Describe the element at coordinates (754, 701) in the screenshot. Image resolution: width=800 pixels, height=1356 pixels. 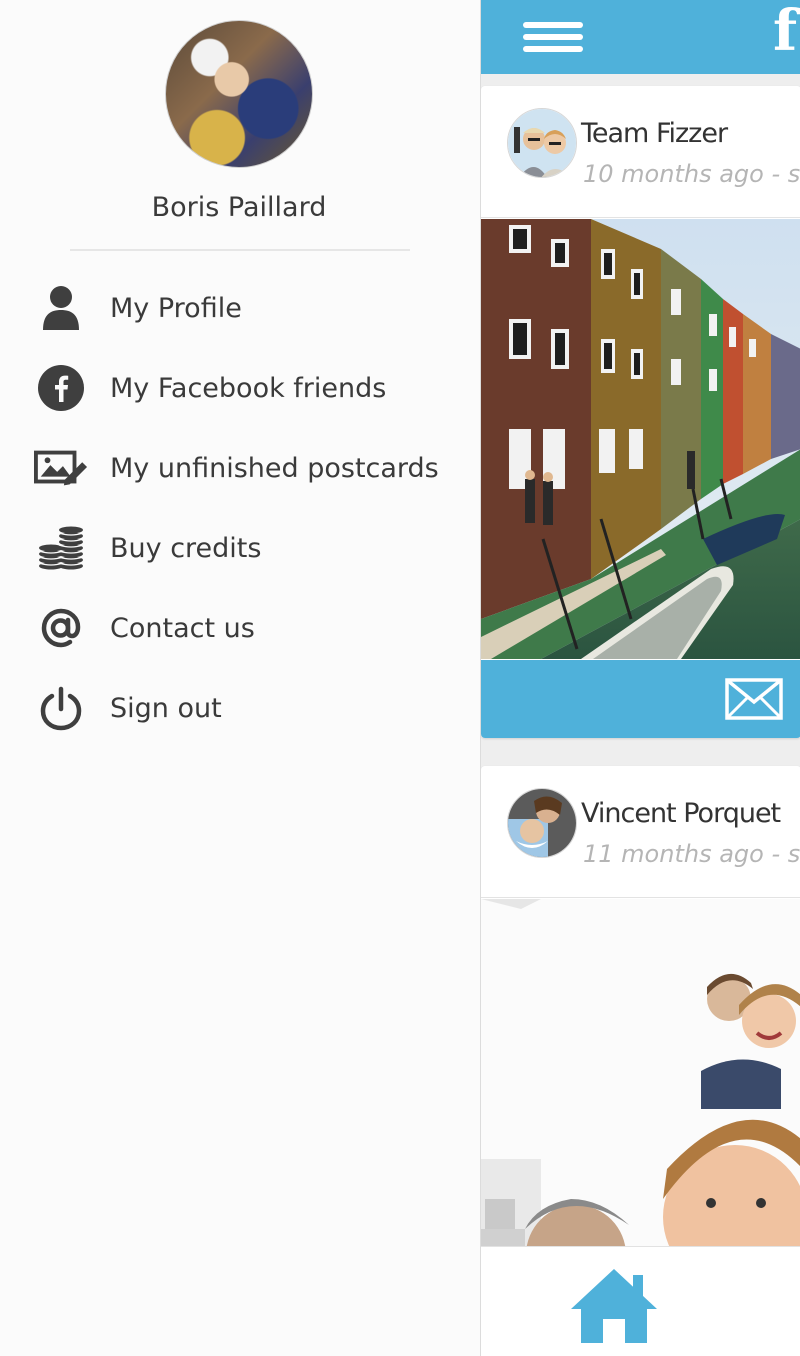
I see `mail-icon` at that location.